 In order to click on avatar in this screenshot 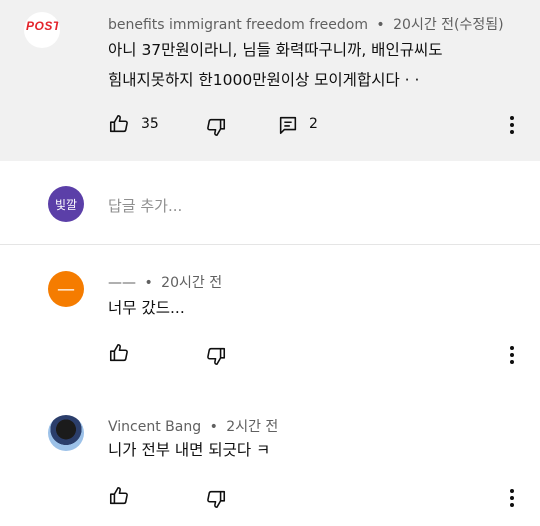, I will do `click(66, 433)`.